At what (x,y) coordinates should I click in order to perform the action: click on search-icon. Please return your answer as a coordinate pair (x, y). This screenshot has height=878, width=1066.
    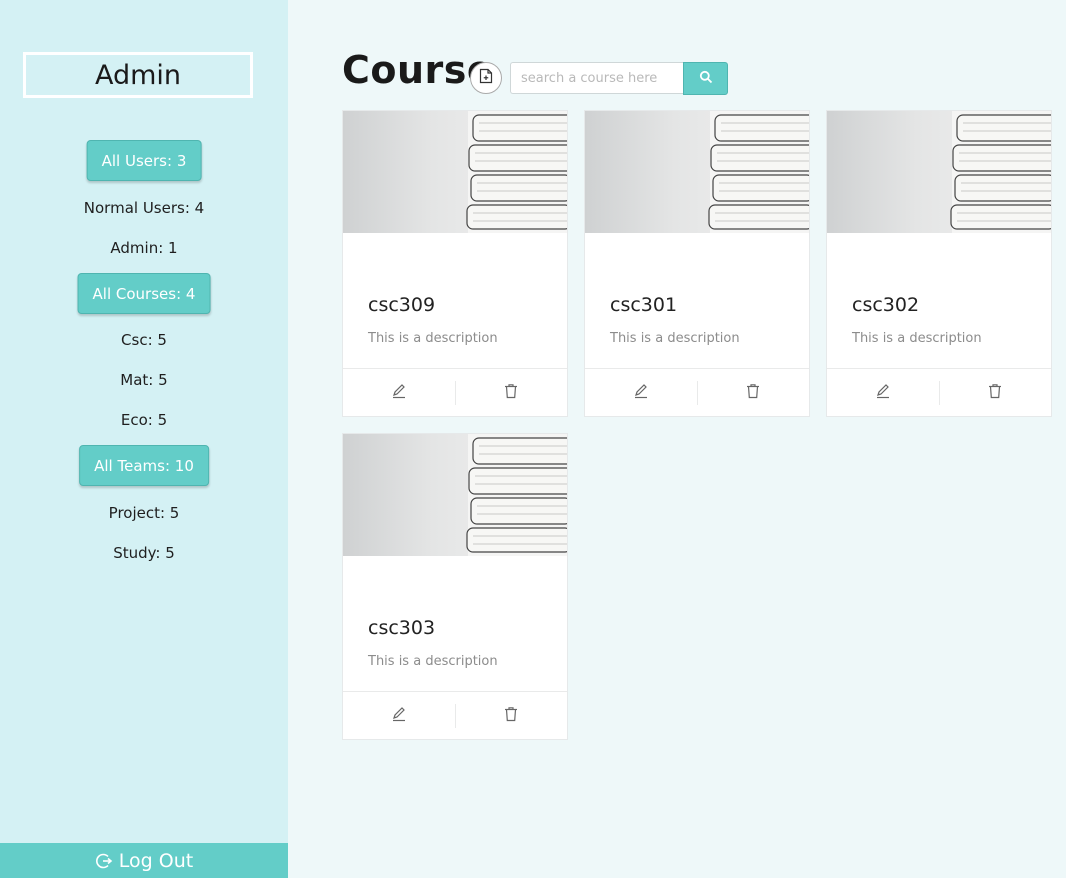
    Looking at the image, I should click on (706, 78).